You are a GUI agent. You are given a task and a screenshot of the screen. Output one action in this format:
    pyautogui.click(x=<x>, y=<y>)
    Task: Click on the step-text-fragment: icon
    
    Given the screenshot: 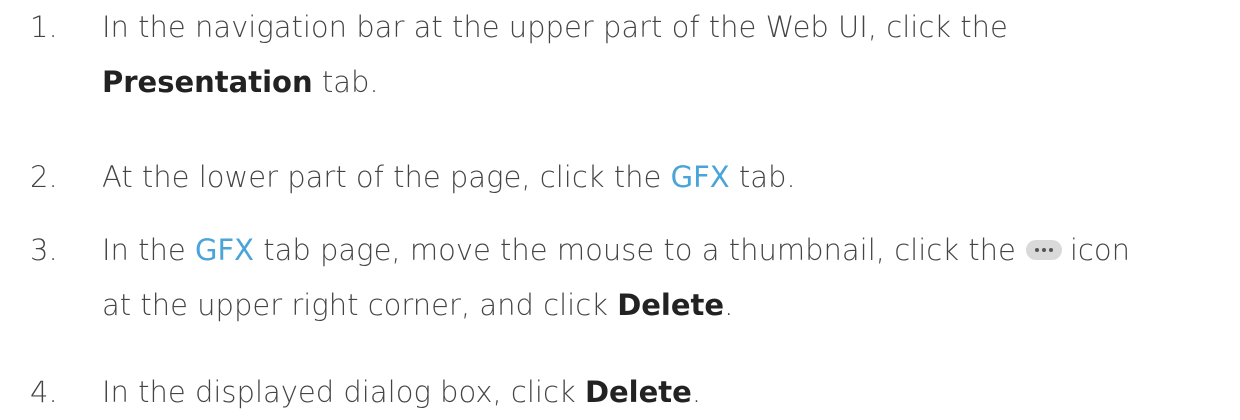 What is the action you would take?
    pyautogui.click(x=1099, y=250)
    